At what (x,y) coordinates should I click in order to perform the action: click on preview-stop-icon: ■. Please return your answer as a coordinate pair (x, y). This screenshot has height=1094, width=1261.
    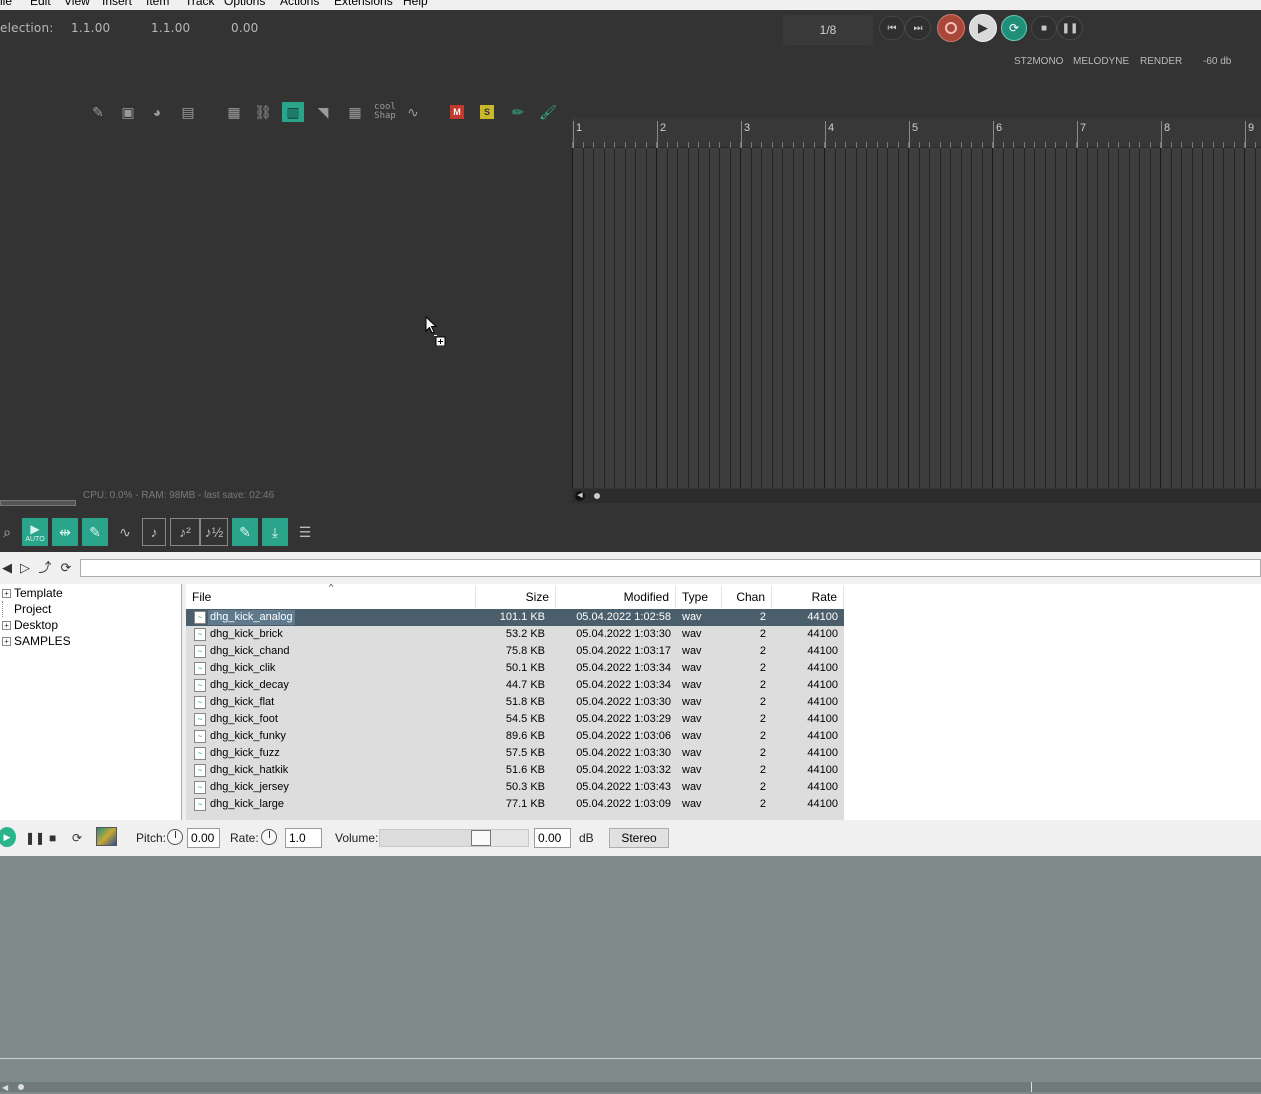
    Looking at the image, I should click on (52, 838).